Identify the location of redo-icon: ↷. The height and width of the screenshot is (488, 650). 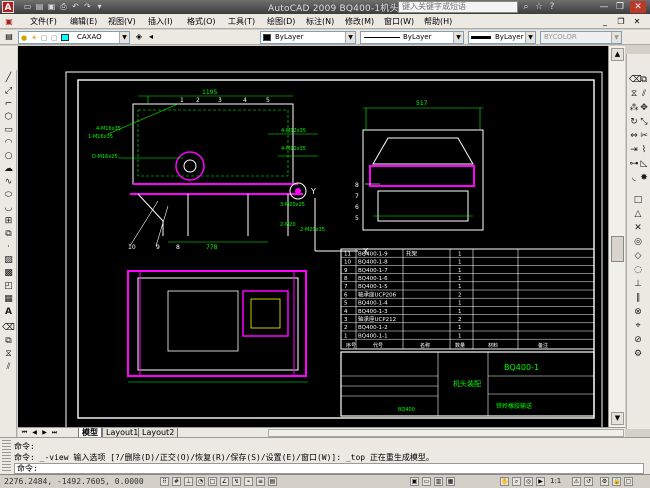
(87, 7).